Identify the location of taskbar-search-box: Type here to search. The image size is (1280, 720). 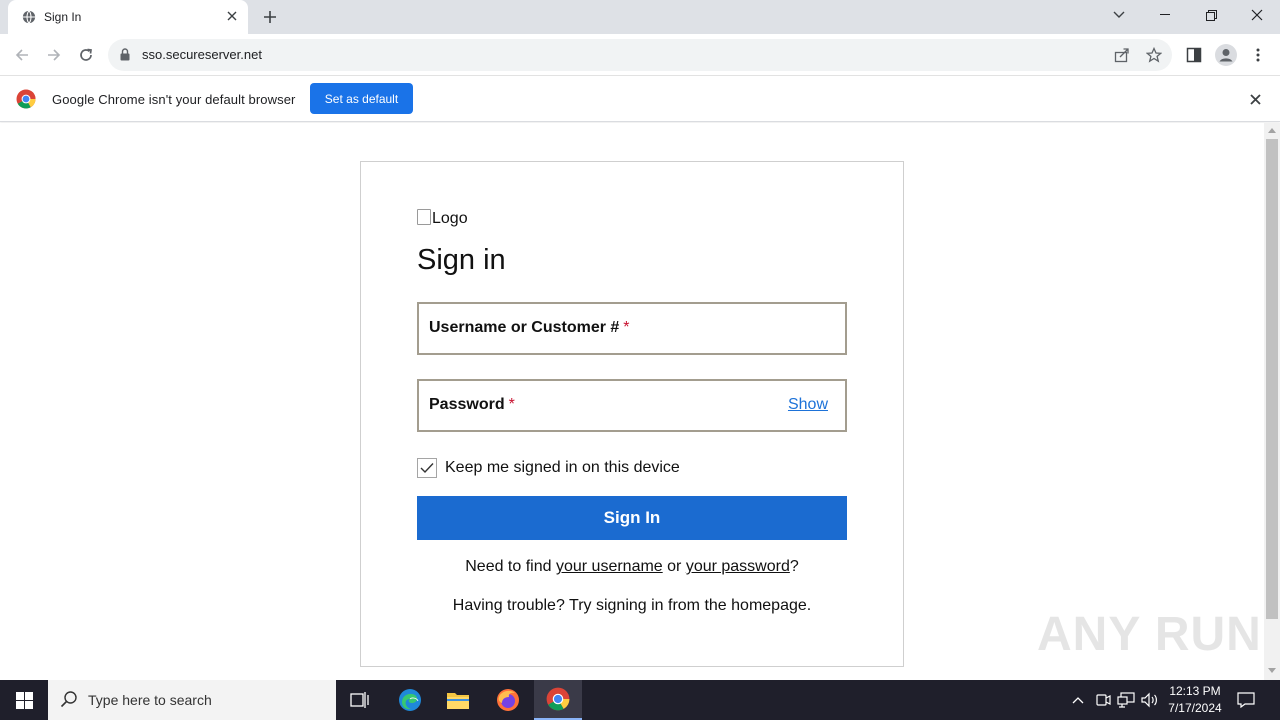
(192, 700).